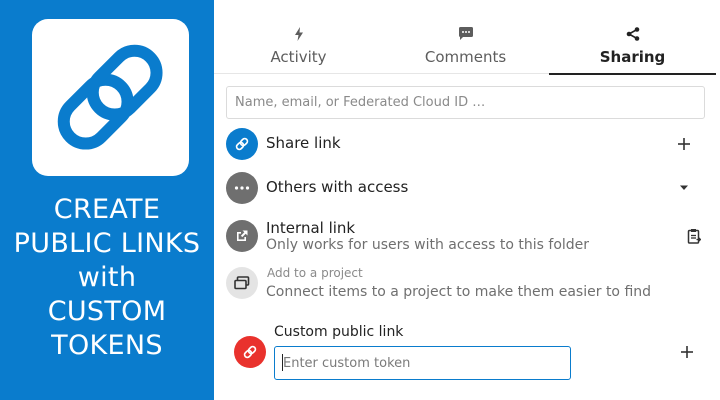 The height and width of the screenshot is (400, 720). Describe the element at coordinates (465, 102) in the screenshot. I see `share-search-input` at that location.